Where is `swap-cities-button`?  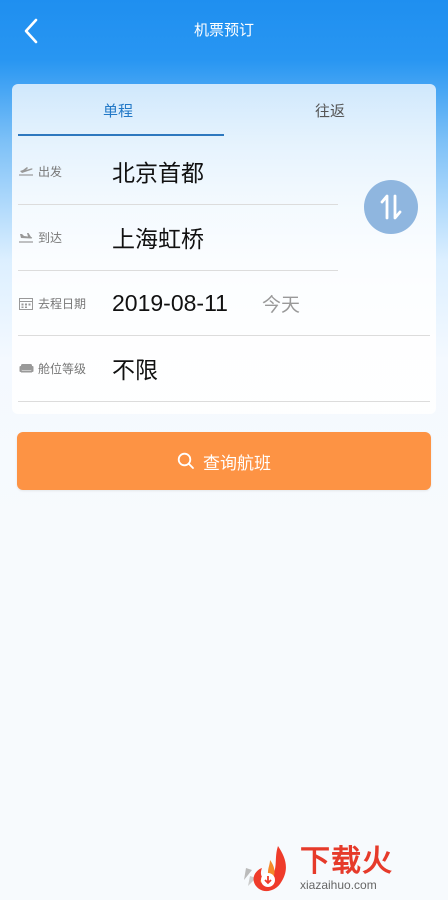
swap-cities-button is located at coordinates (391, 207).